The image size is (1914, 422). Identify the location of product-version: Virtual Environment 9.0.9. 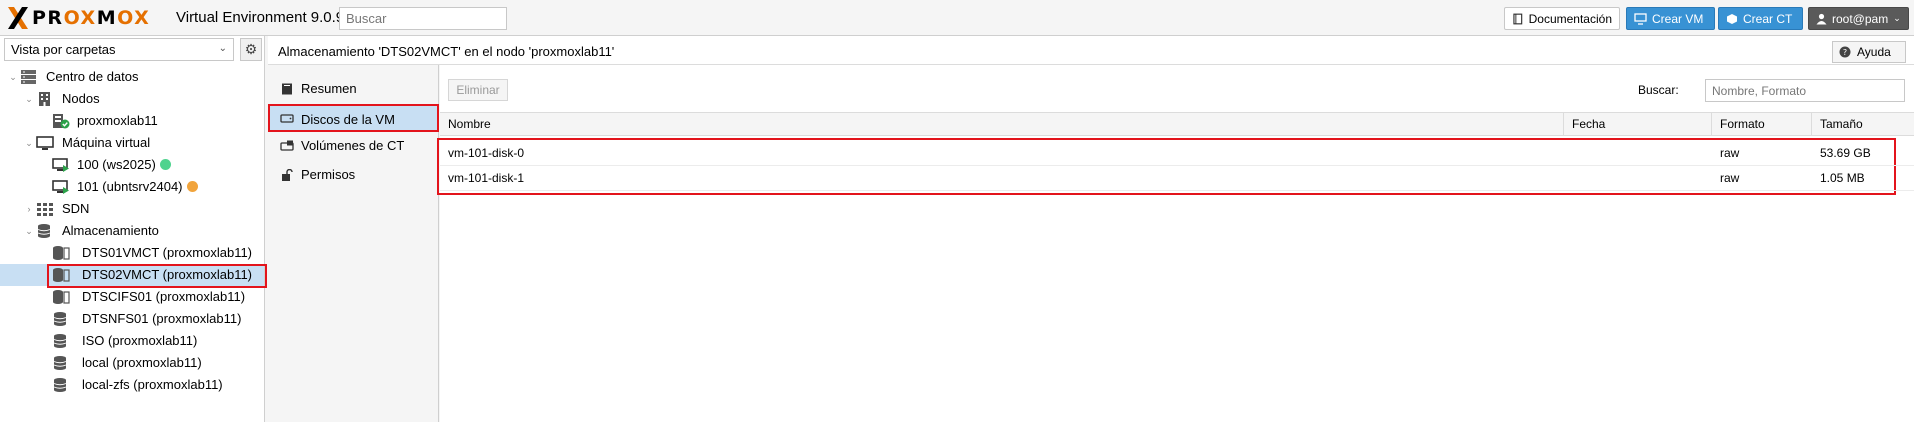
(260, 17).